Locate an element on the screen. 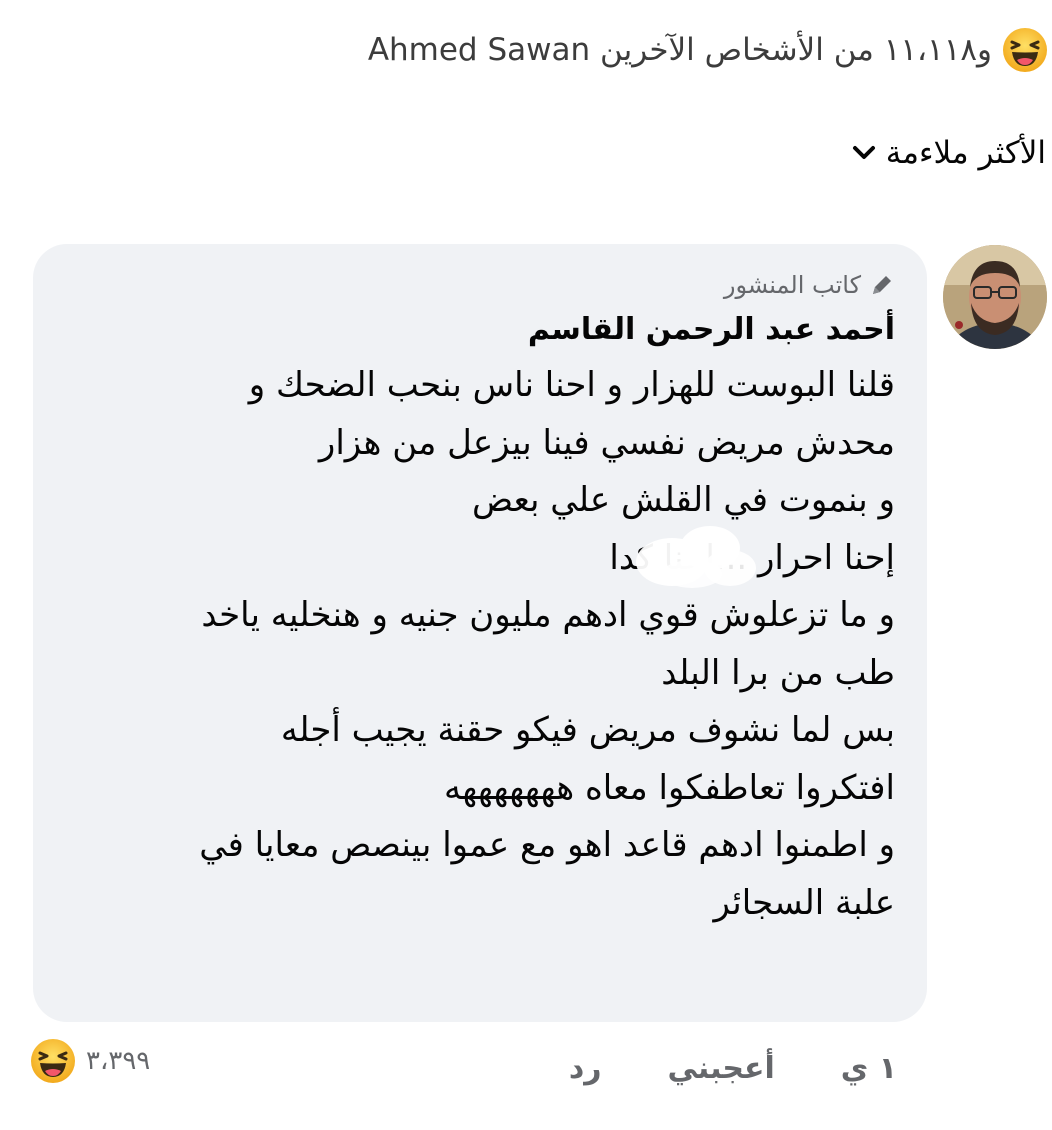 This screenshot has height=1130, width=1052. like-button: أعجبني is located at coordinates (720, 1068).